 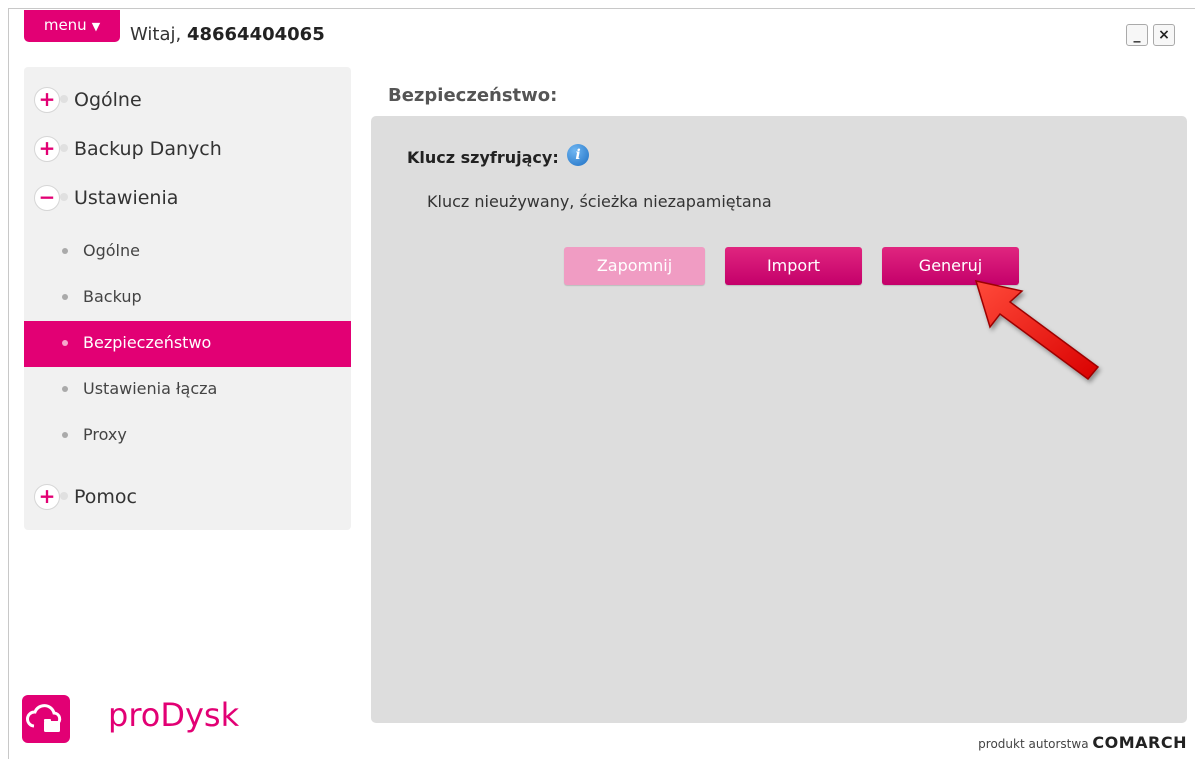 What do you see at coordinates (174, 715) in the screenshot?
I see `app-logo-text: proDysk` at bounding box center [174, 715].